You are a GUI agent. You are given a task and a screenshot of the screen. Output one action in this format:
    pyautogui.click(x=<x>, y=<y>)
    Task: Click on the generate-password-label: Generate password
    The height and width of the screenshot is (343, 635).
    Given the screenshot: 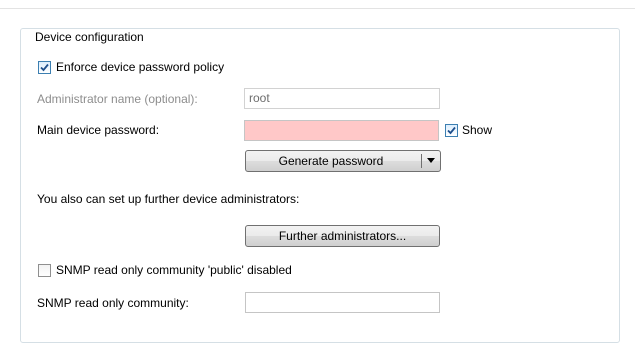 What is the action you would take?
    pyautogui.click(x=331, y=161)
    